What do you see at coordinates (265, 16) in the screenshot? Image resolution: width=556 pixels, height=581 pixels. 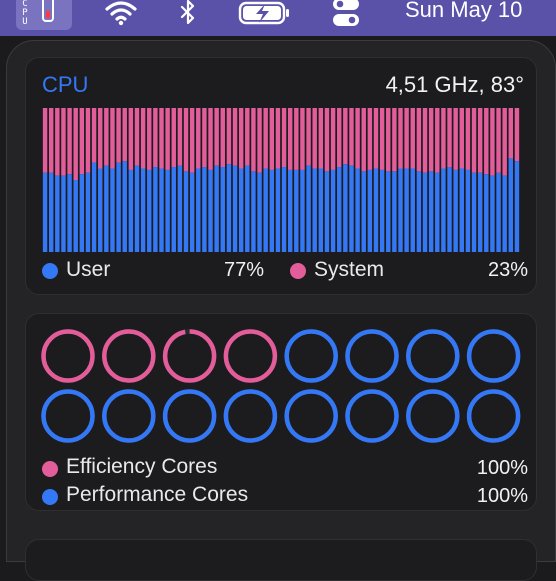 I see `battery-charging-icon` at bounding box center [265, 16].